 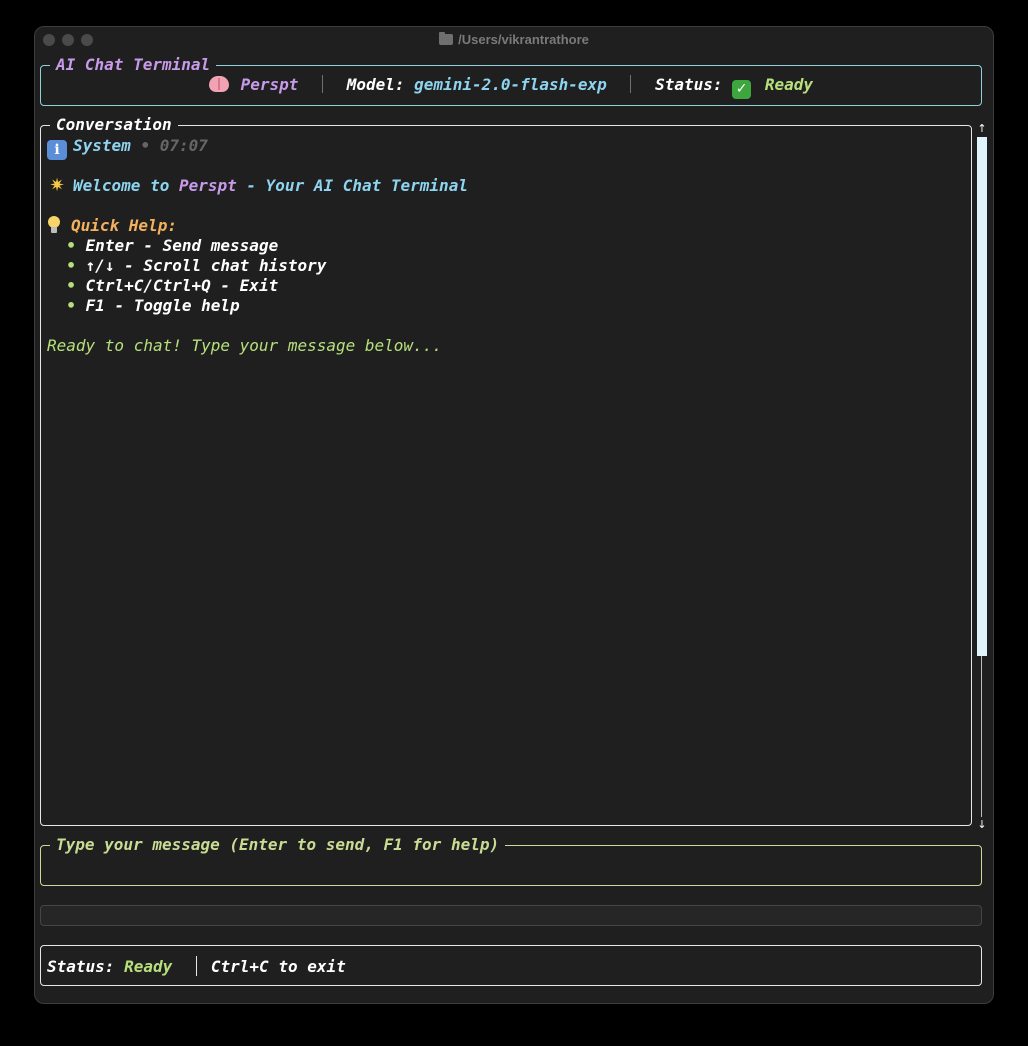 I want to click on app-name: Perspt, so click(x=269, y=84).